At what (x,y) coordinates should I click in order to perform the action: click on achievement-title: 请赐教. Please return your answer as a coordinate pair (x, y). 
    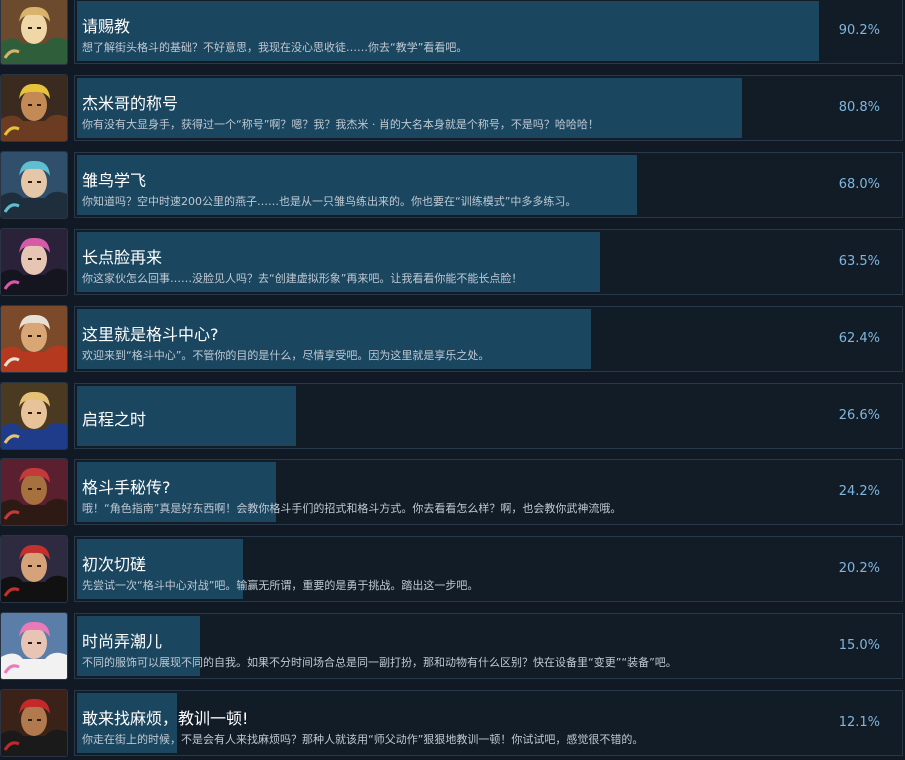
    Looking at the image, I should click on (106, 26).